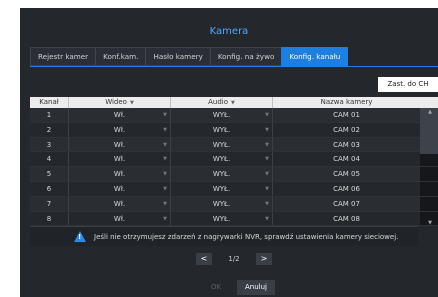 Image resolution: width=438 pixels, height=297 pixels. What do you see at coordinates (49, 159) in the screenshot?
I see `channel-number: 4` at bounding box center [49, 159].